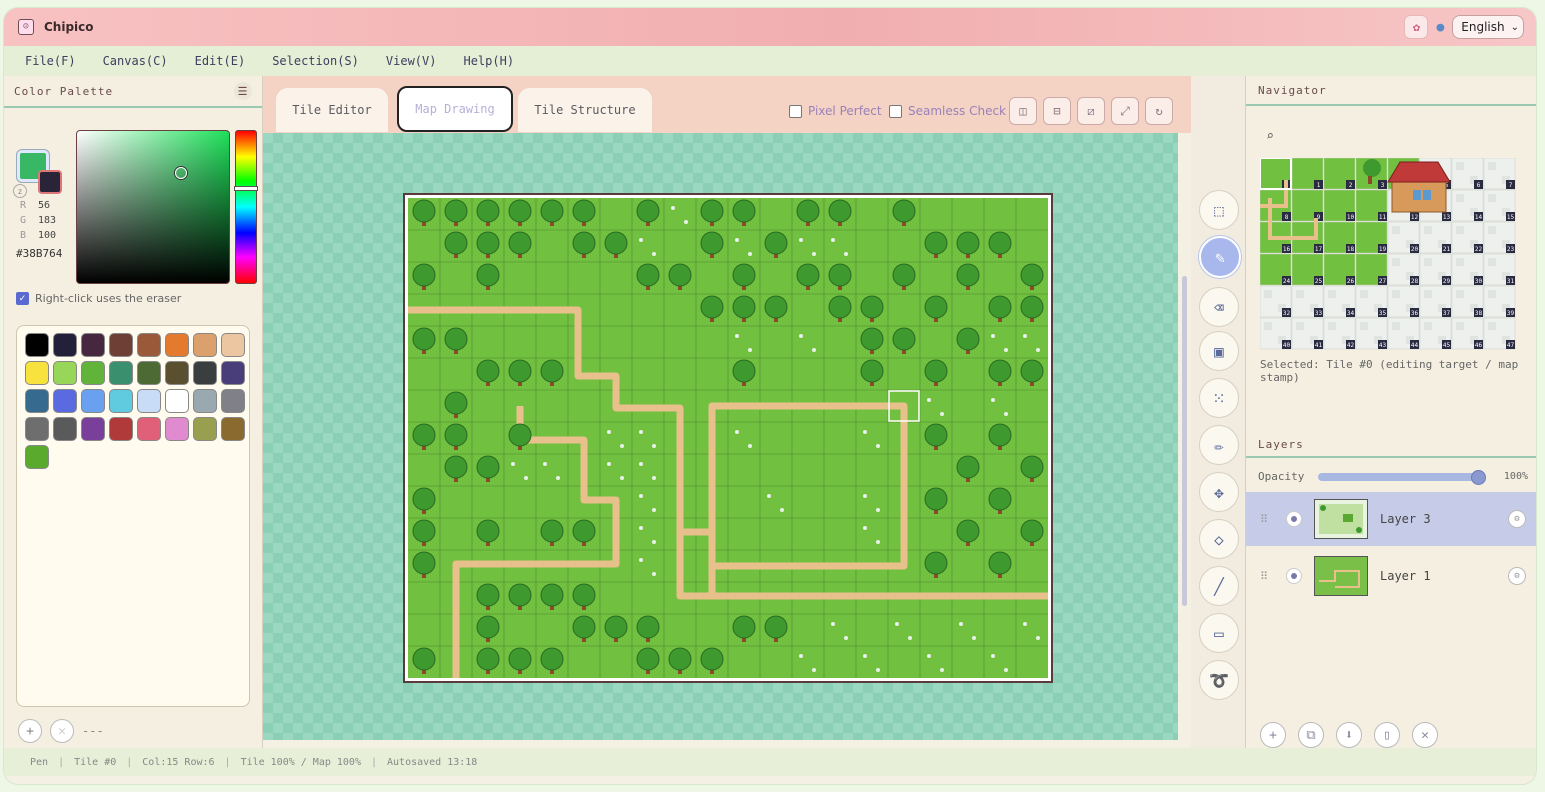 This screenshot has height=792, width=1545. Describe the element at coordinates (1425, 735) in the screenshot. I see `close-icon: ✕` at that location.